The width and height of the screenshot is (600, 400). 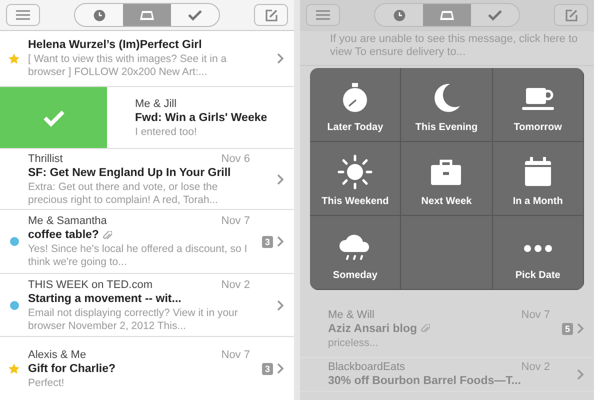 I want to click on sun-icon, so click(x=355, y=172).